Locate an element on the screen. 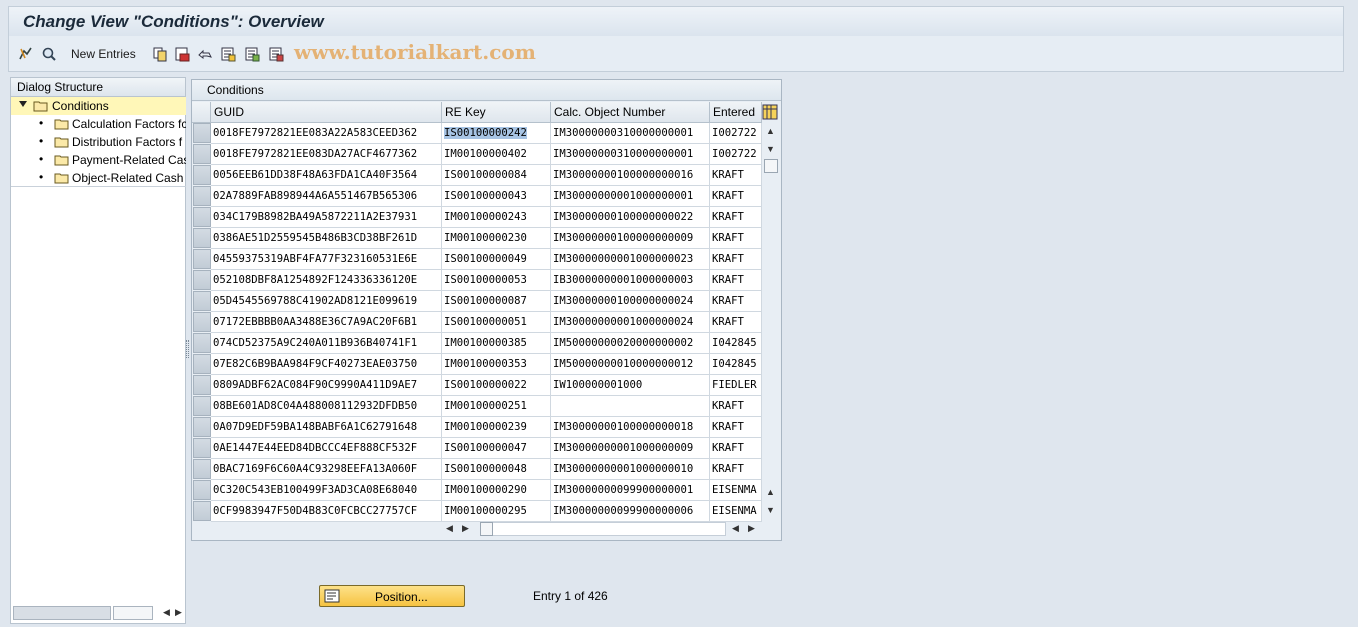 The image size is (1358, 627). column-header-entered: Entered is located at coordinates (736, 112).